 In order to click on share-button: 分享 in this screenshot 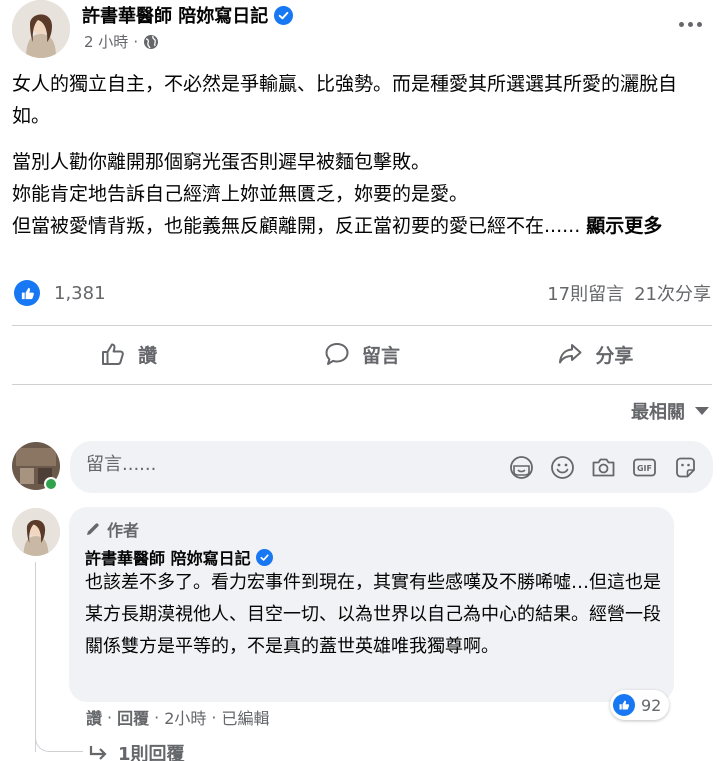, I will do `click(595, 354)`.